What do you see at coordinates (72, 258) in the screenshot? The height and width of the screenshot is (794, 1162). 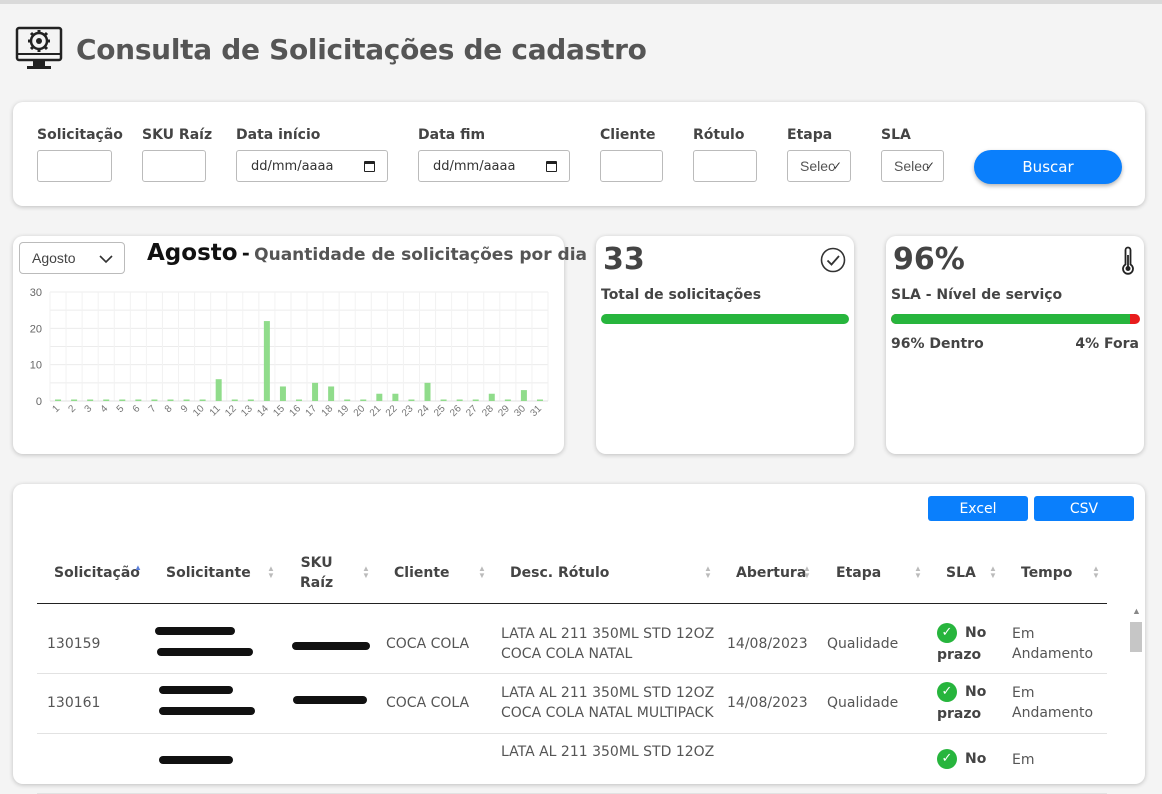 I see `month-select: Agosto` at bounding box center [72, 258].